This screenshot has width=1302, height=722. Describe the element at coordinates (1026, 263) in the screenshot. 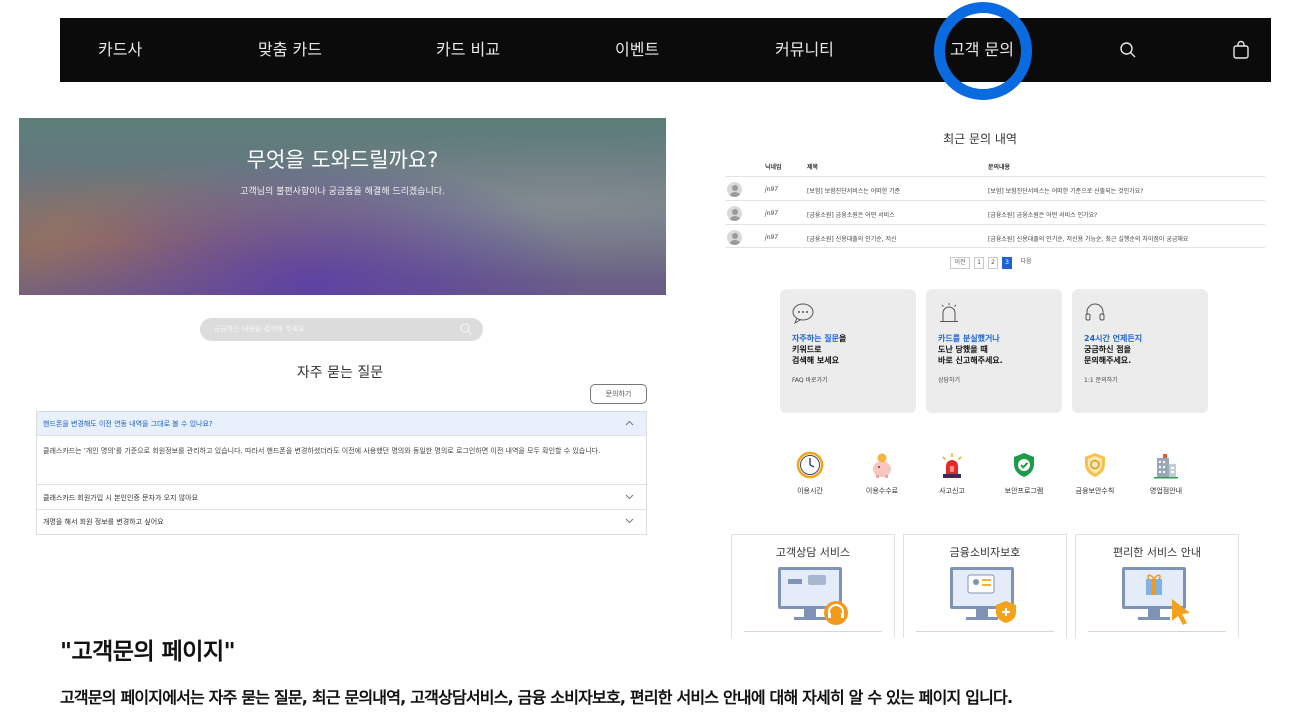

I see `pagination-next: 다음` at that location.